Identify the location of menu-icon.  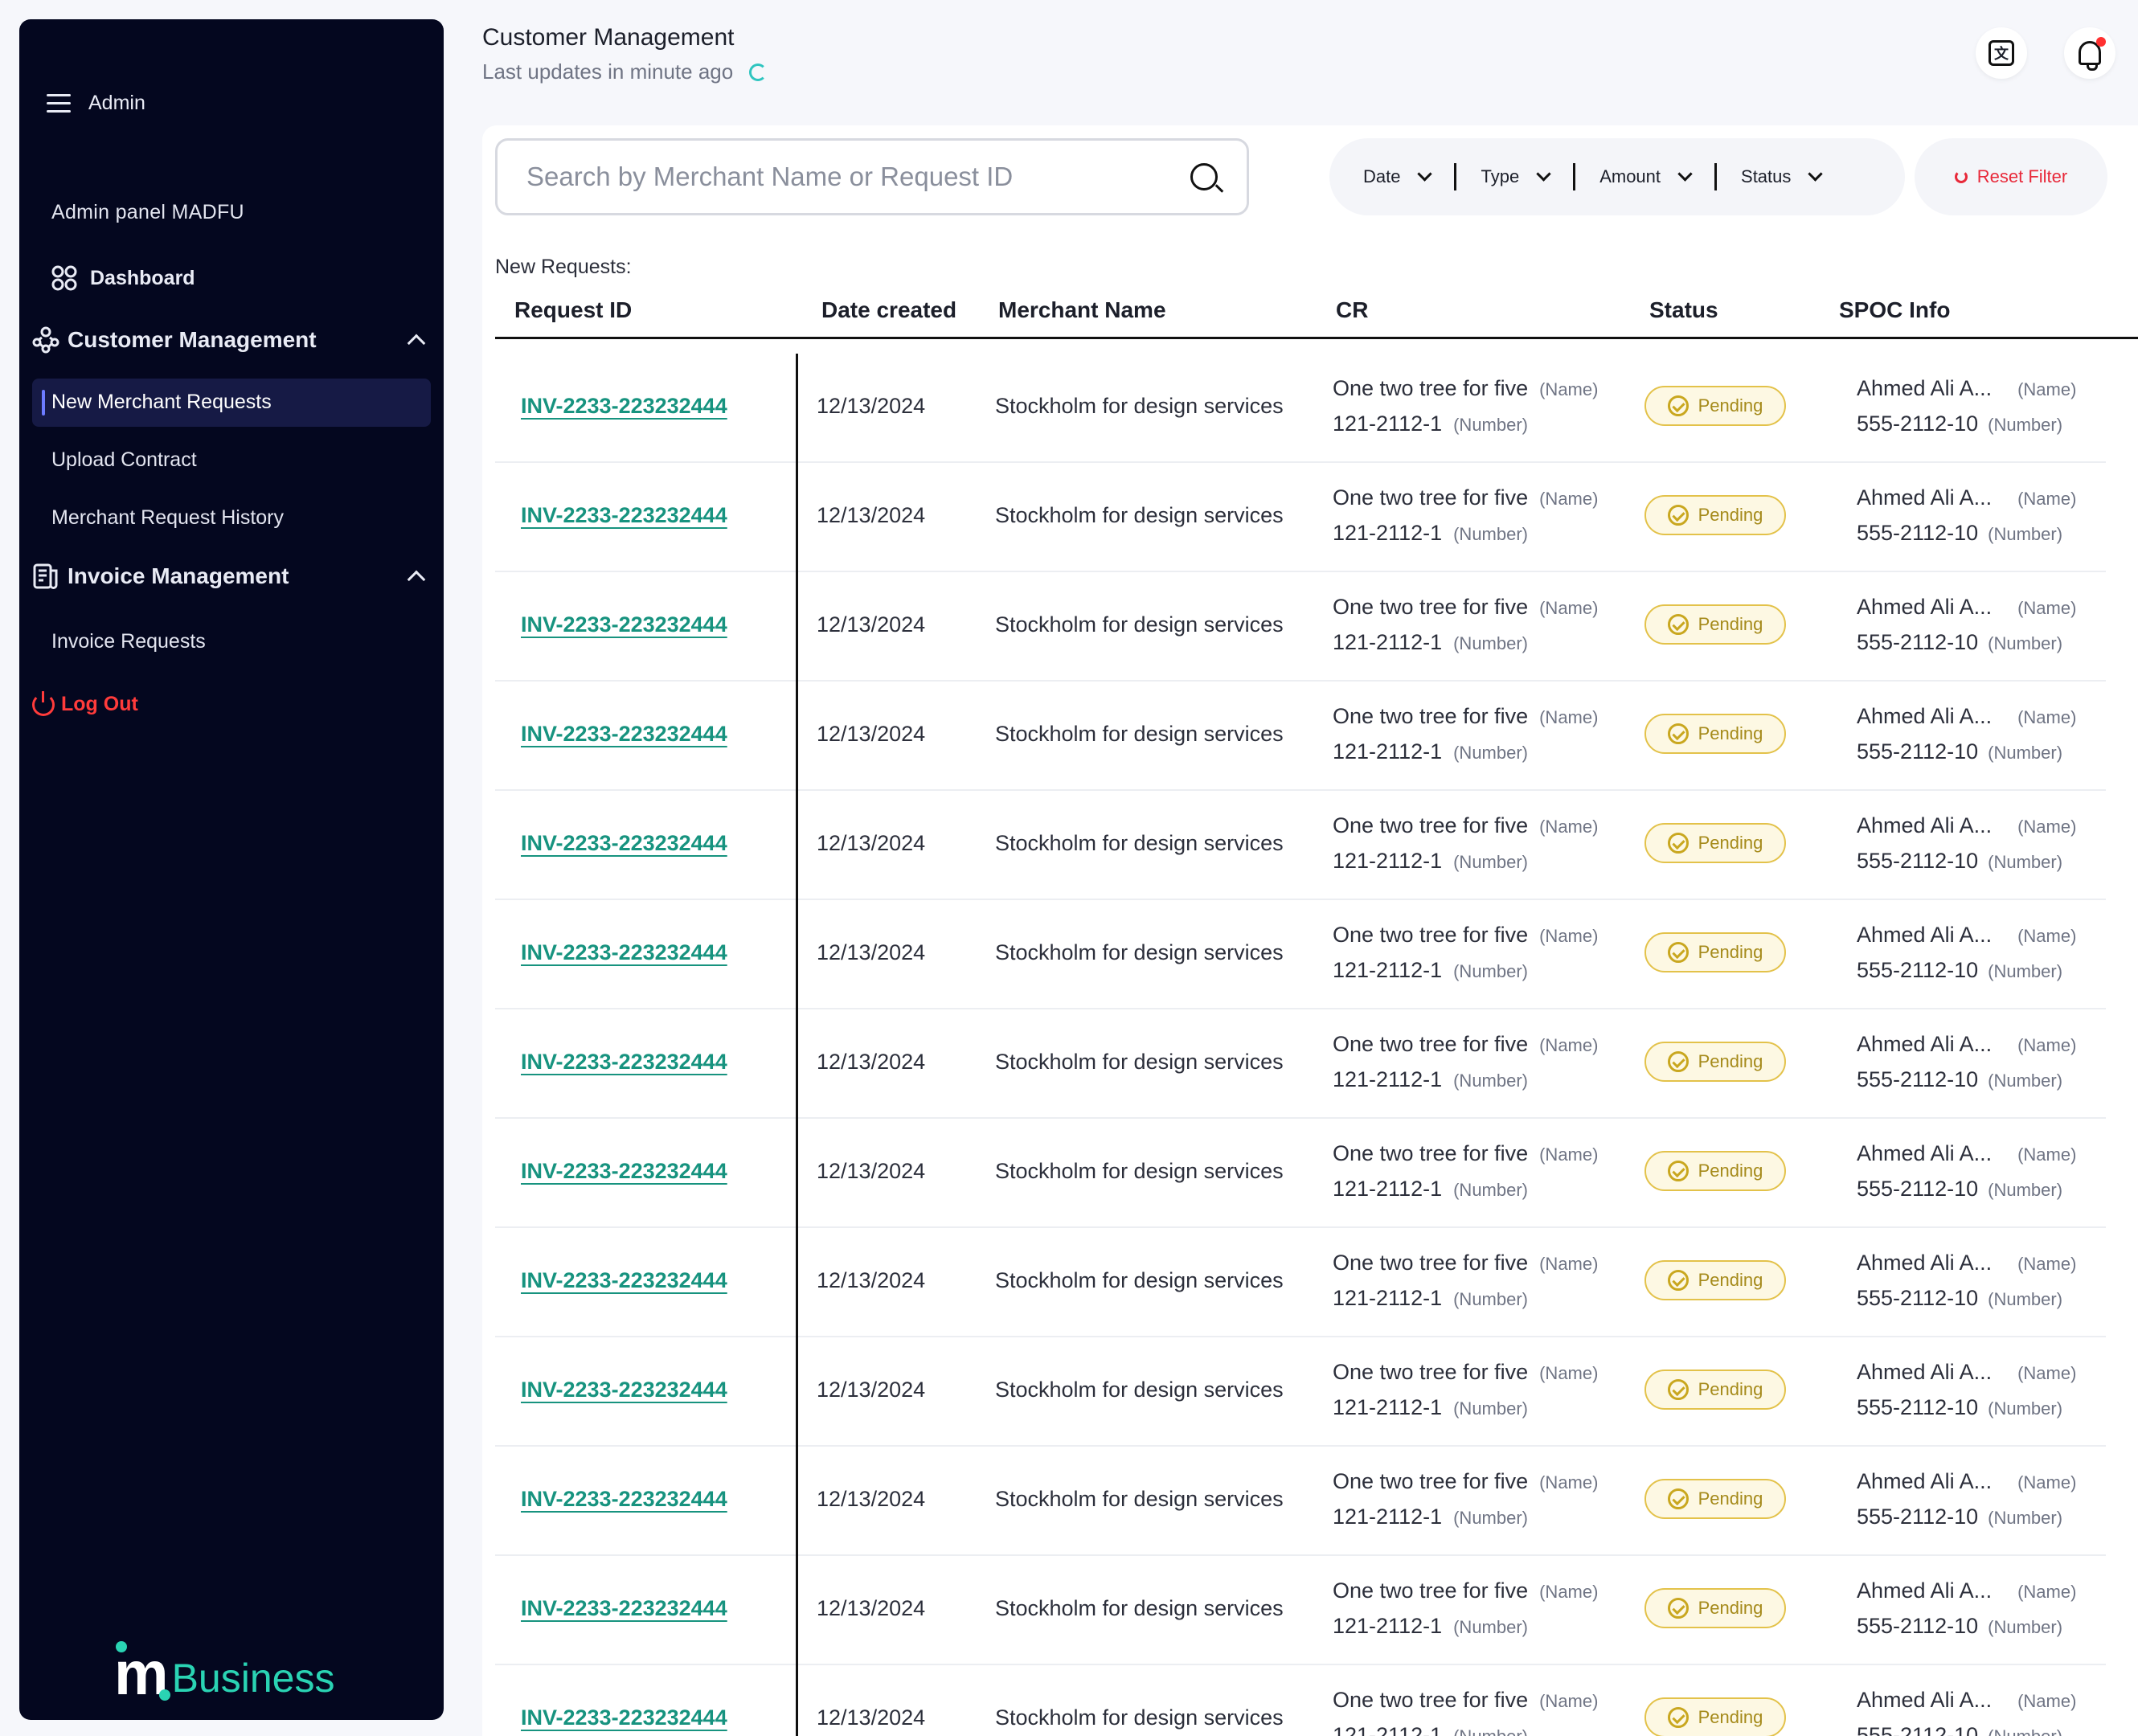
(59, 103).